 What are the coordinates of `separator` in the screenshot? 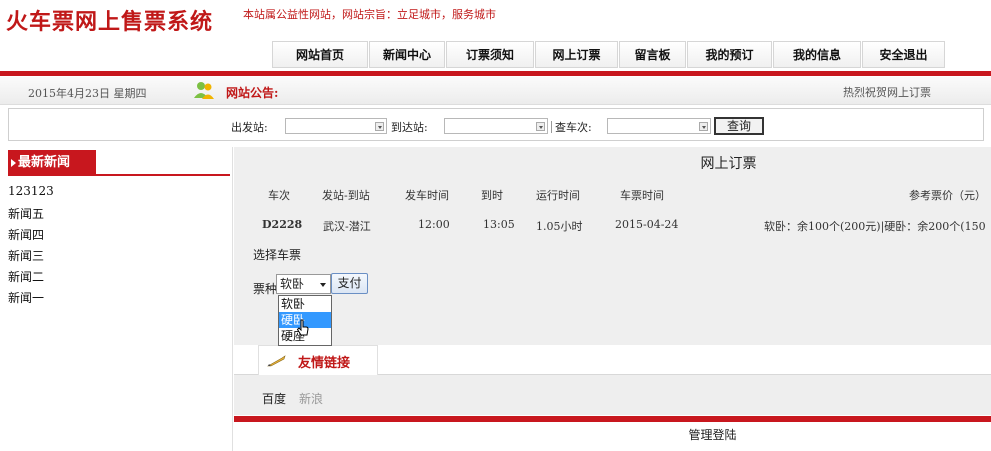 It's located at (551, 127).